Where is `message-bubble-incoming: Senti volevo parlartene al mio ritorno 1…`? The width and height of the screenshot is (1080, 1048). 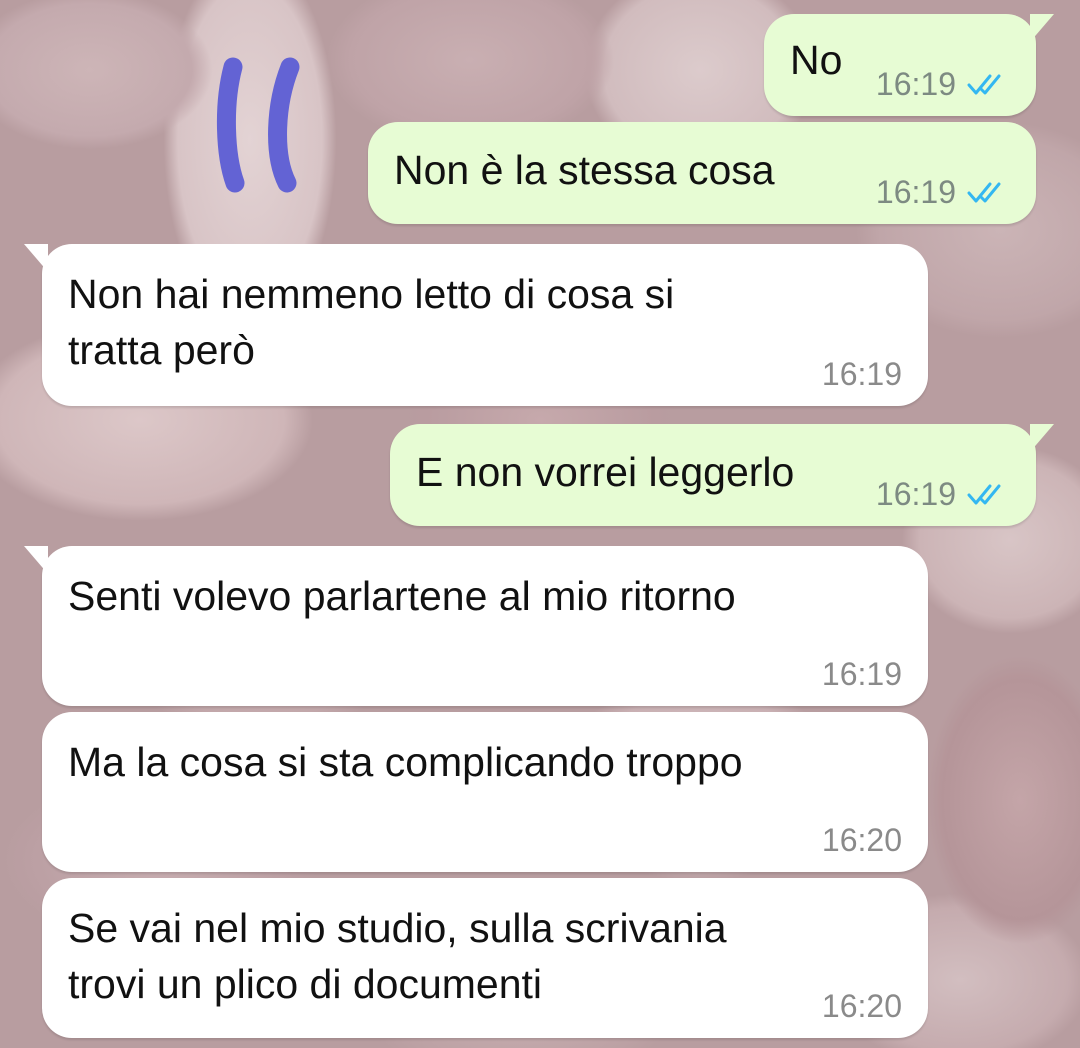
message-bubble-incoming: Senti volevo parlartene al mio ritorno 1… is located at coordinates (476, 626).